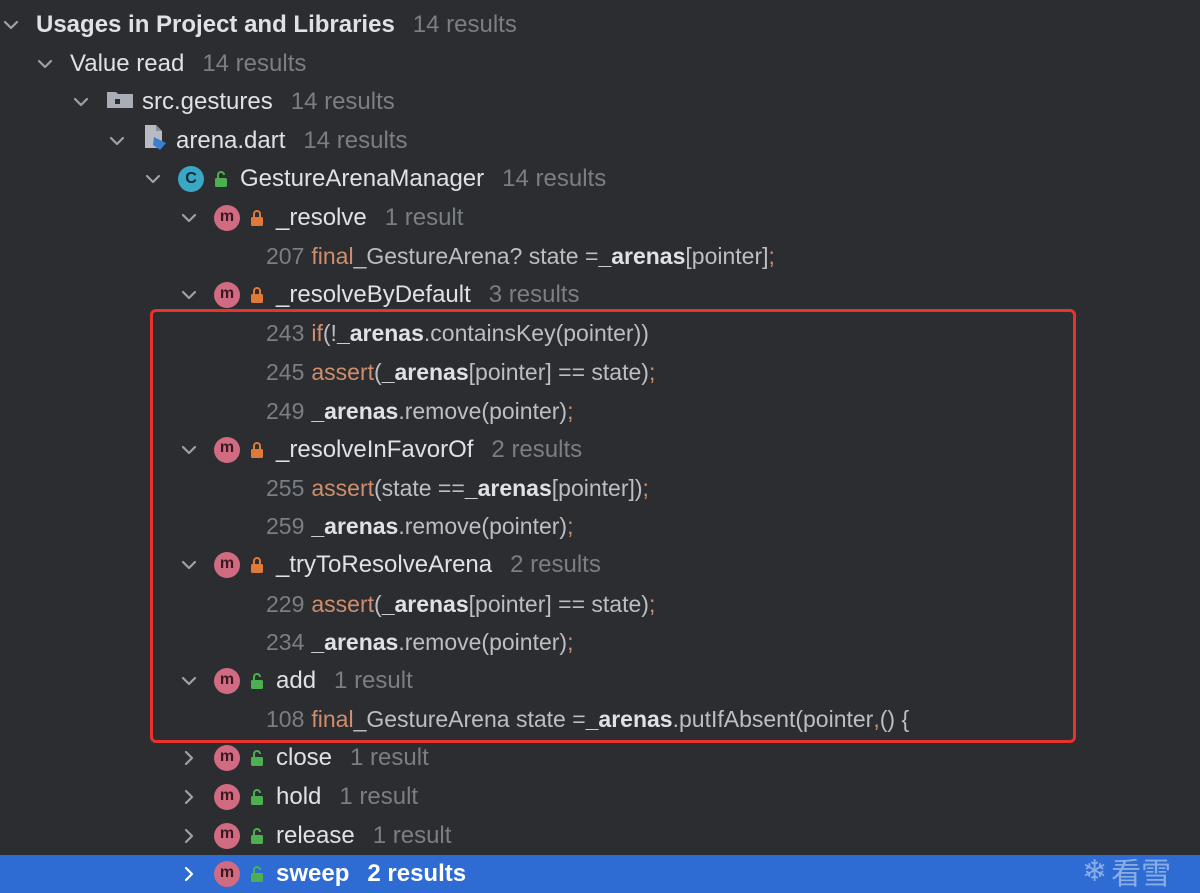 The width and height of the screenshot is (1200, 893). I want to click on line-number: 207, so click(285, 256).